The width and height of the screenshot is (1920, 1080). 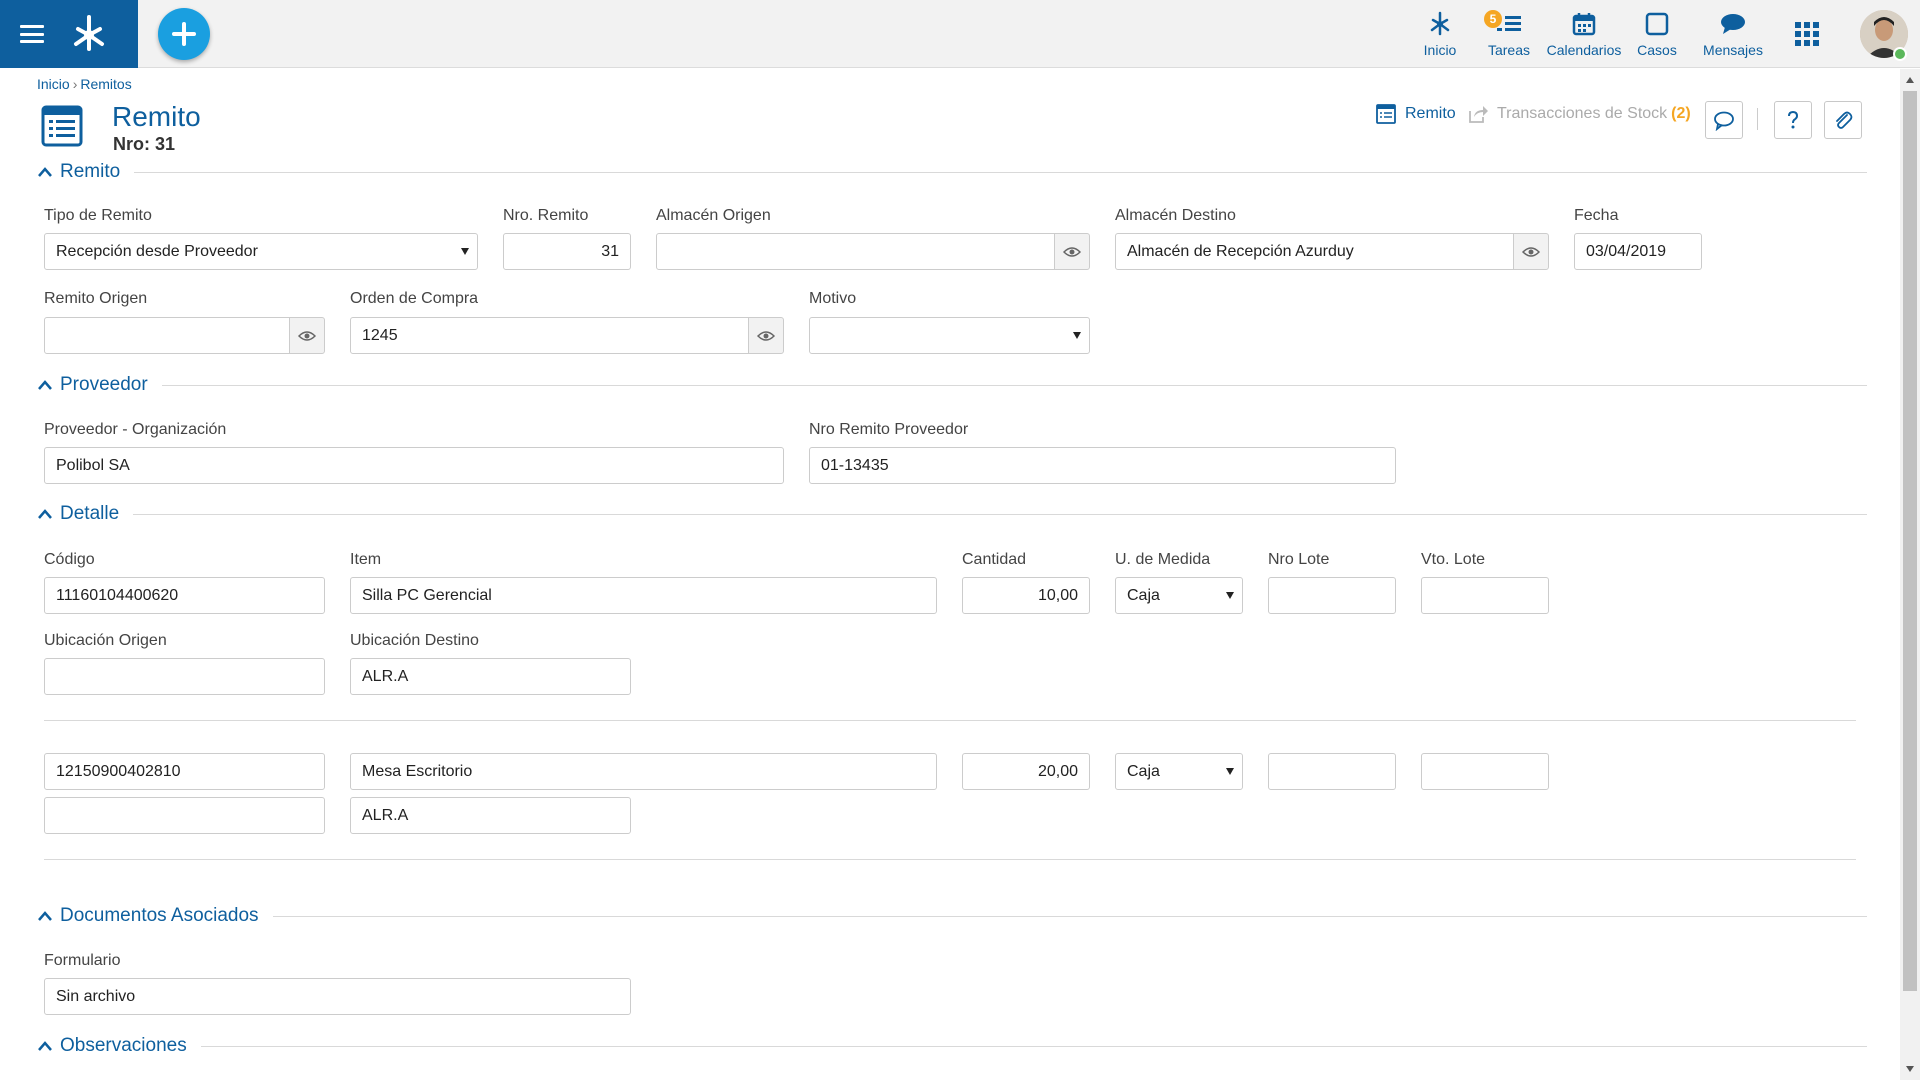 I want to click on nav-calendarios-label: Calendarios, so click(x=1584, y=50).